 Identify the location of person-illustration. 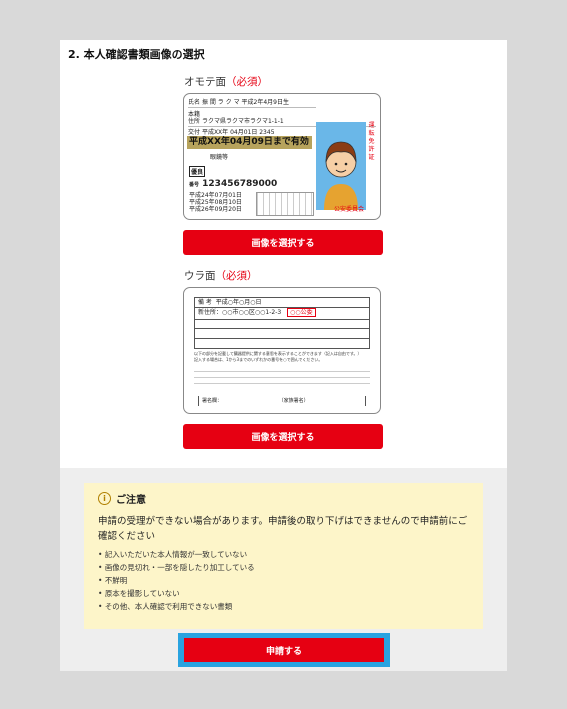
(341, 175).